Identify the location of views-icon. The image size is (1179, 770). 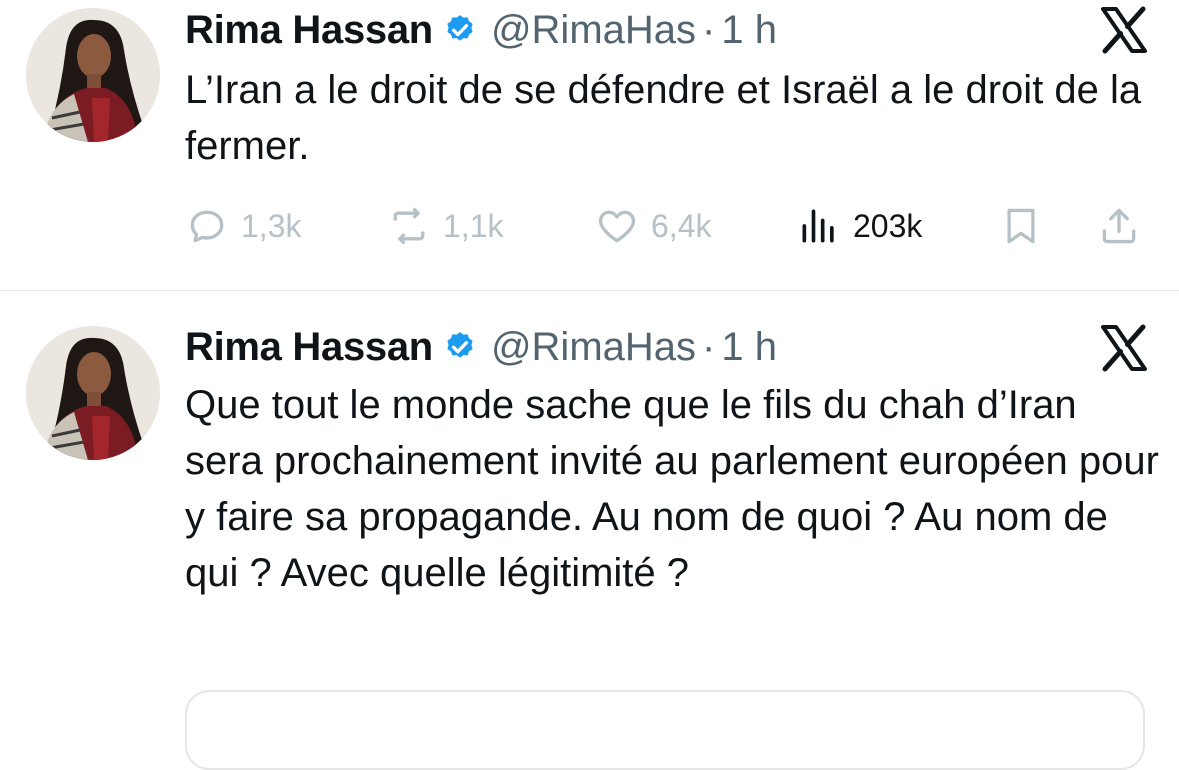
(818, 226).